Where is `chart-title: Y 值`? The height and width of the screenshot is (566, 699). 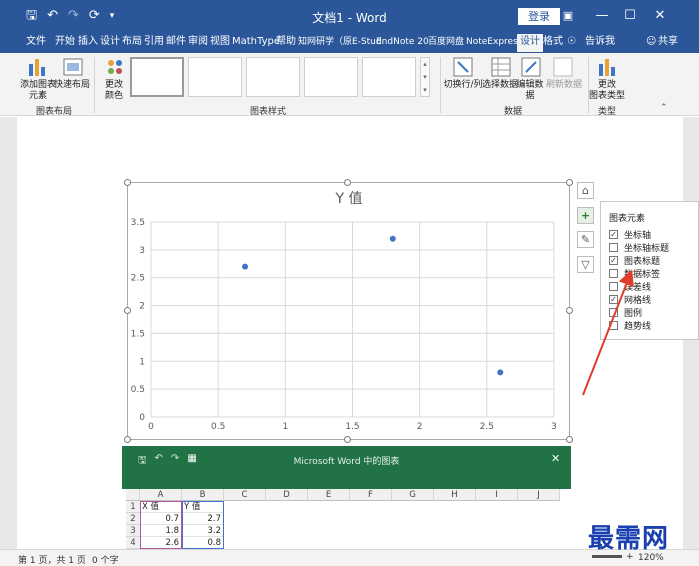
chart-title: Y 值 is located at coordinates (348, 199).